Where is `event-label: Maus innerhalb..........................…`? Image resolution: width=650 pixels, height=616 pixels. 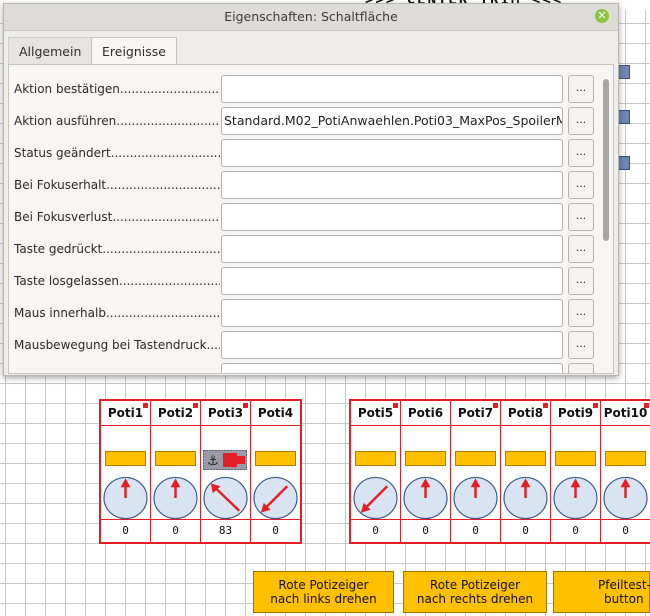 event-label: Maus innerhalb..........................… is located at coordinates (117, 313).